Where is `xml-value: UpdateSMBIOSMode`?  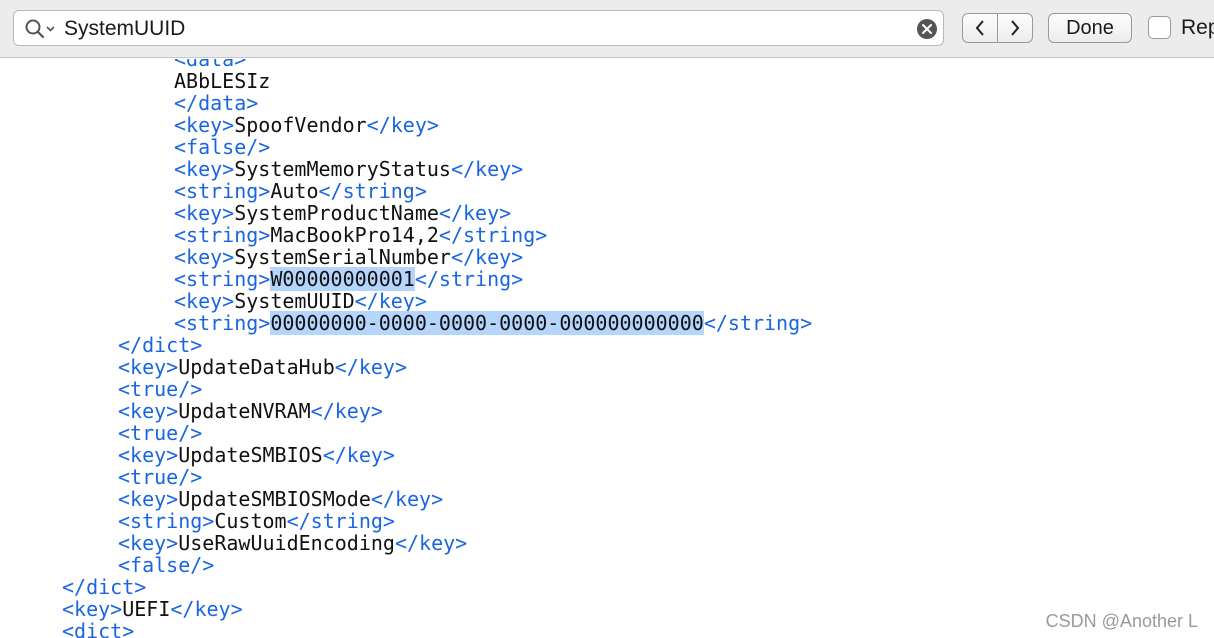
xml-value: UpdateSMBIOSMode is located at coordinates (274, 499).